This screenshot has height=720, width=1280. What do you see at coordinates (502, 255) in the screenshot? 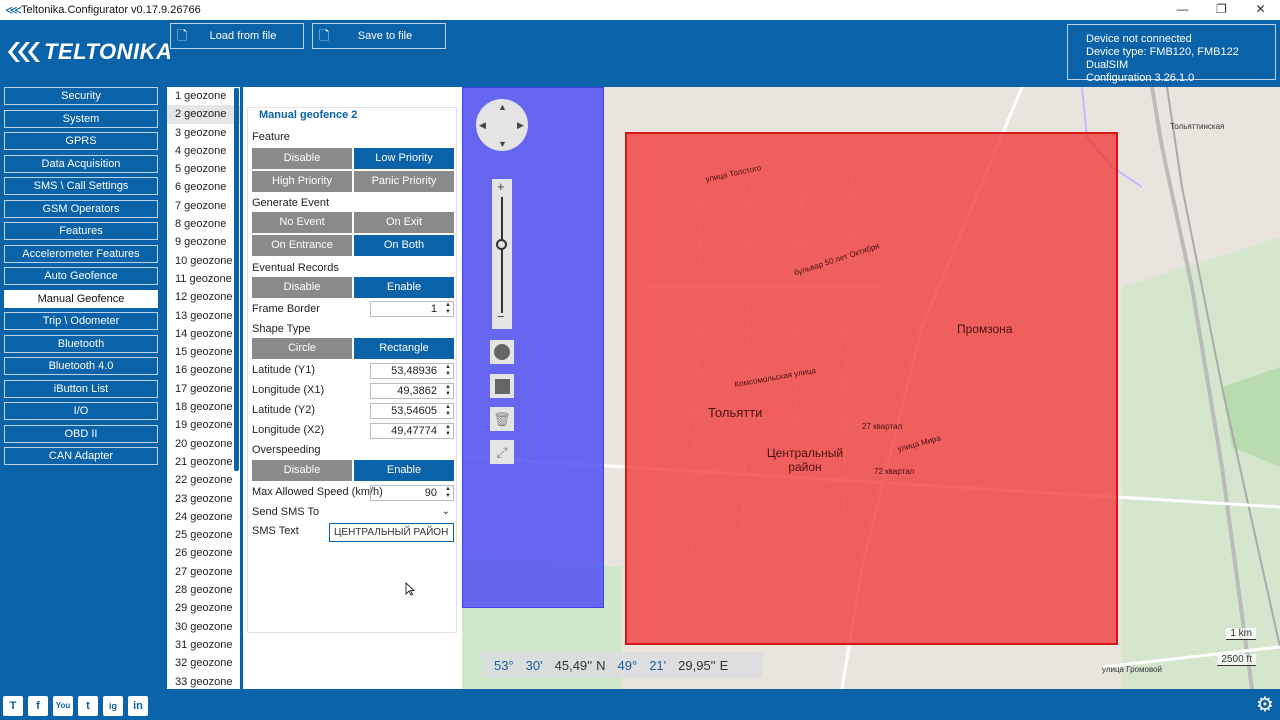
I see `zoom-slider-track` at bounding box center [502, 255].